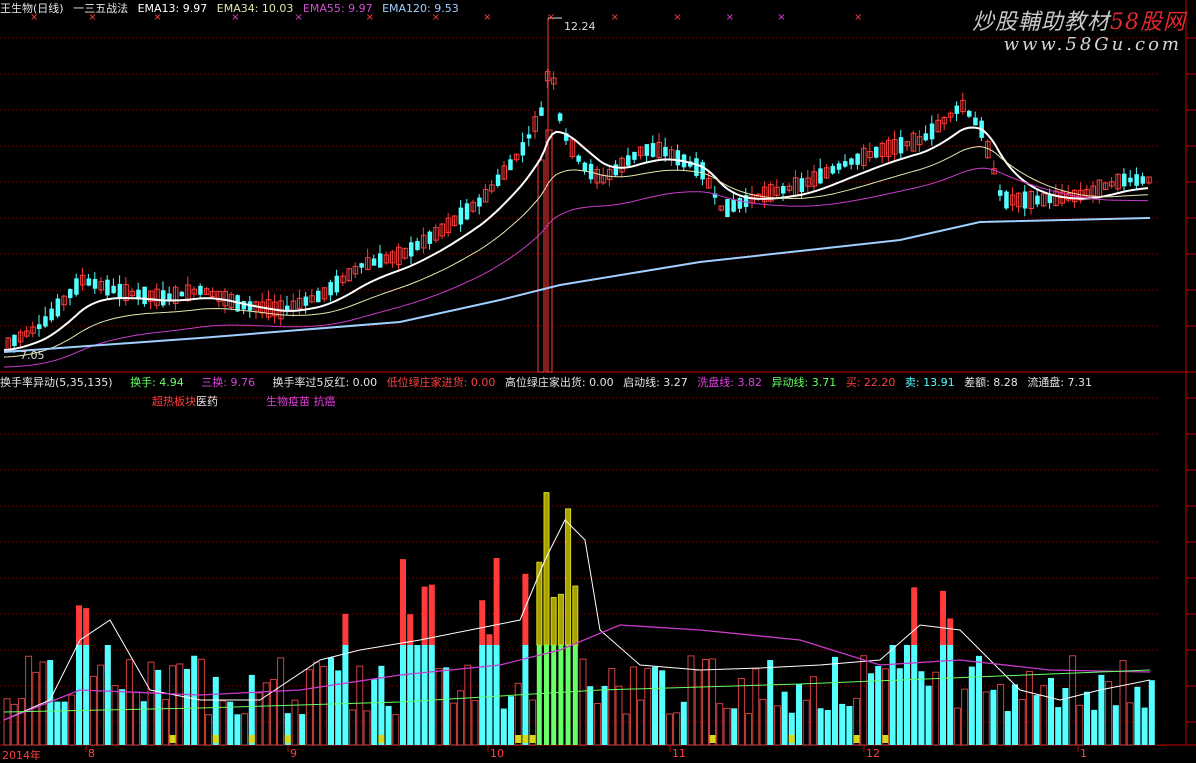  What do you see at coordinates (32, 355) in the screenshot?
I see `price-low-label: 7.05` at bounding box center [32, 355].